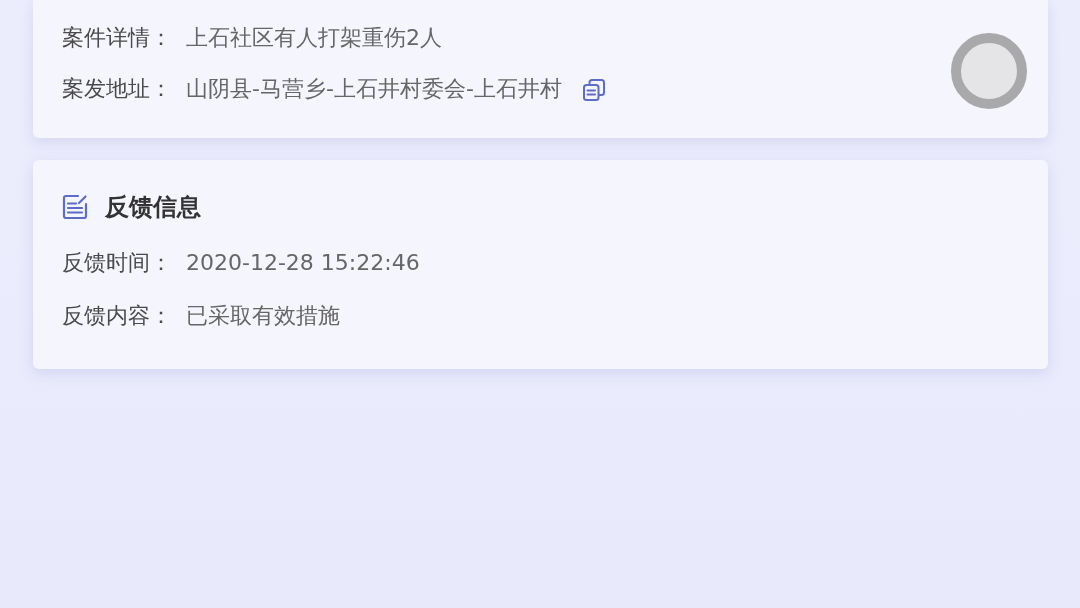 The height and width of the screenshot is (608, 1080). What do you see at coordinates (117, 89) in the screenshot?
I see `field-label: 案发地址：` at bounding box center [117, 89].